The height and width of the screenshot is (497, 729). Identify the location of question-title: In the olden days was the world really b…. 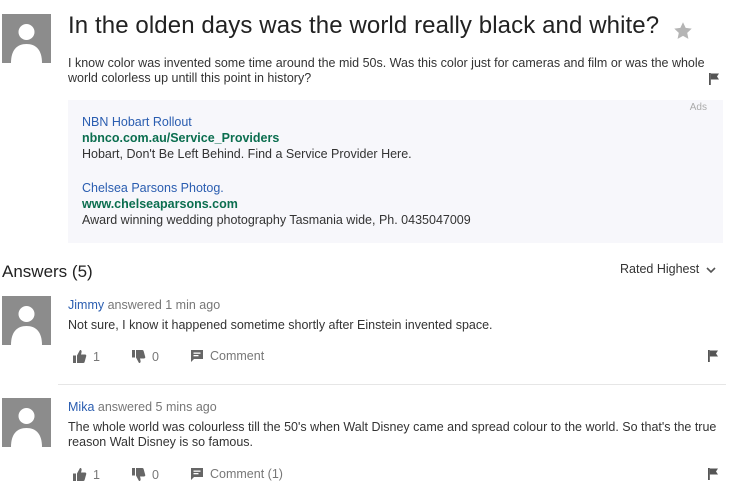
(364, 25).